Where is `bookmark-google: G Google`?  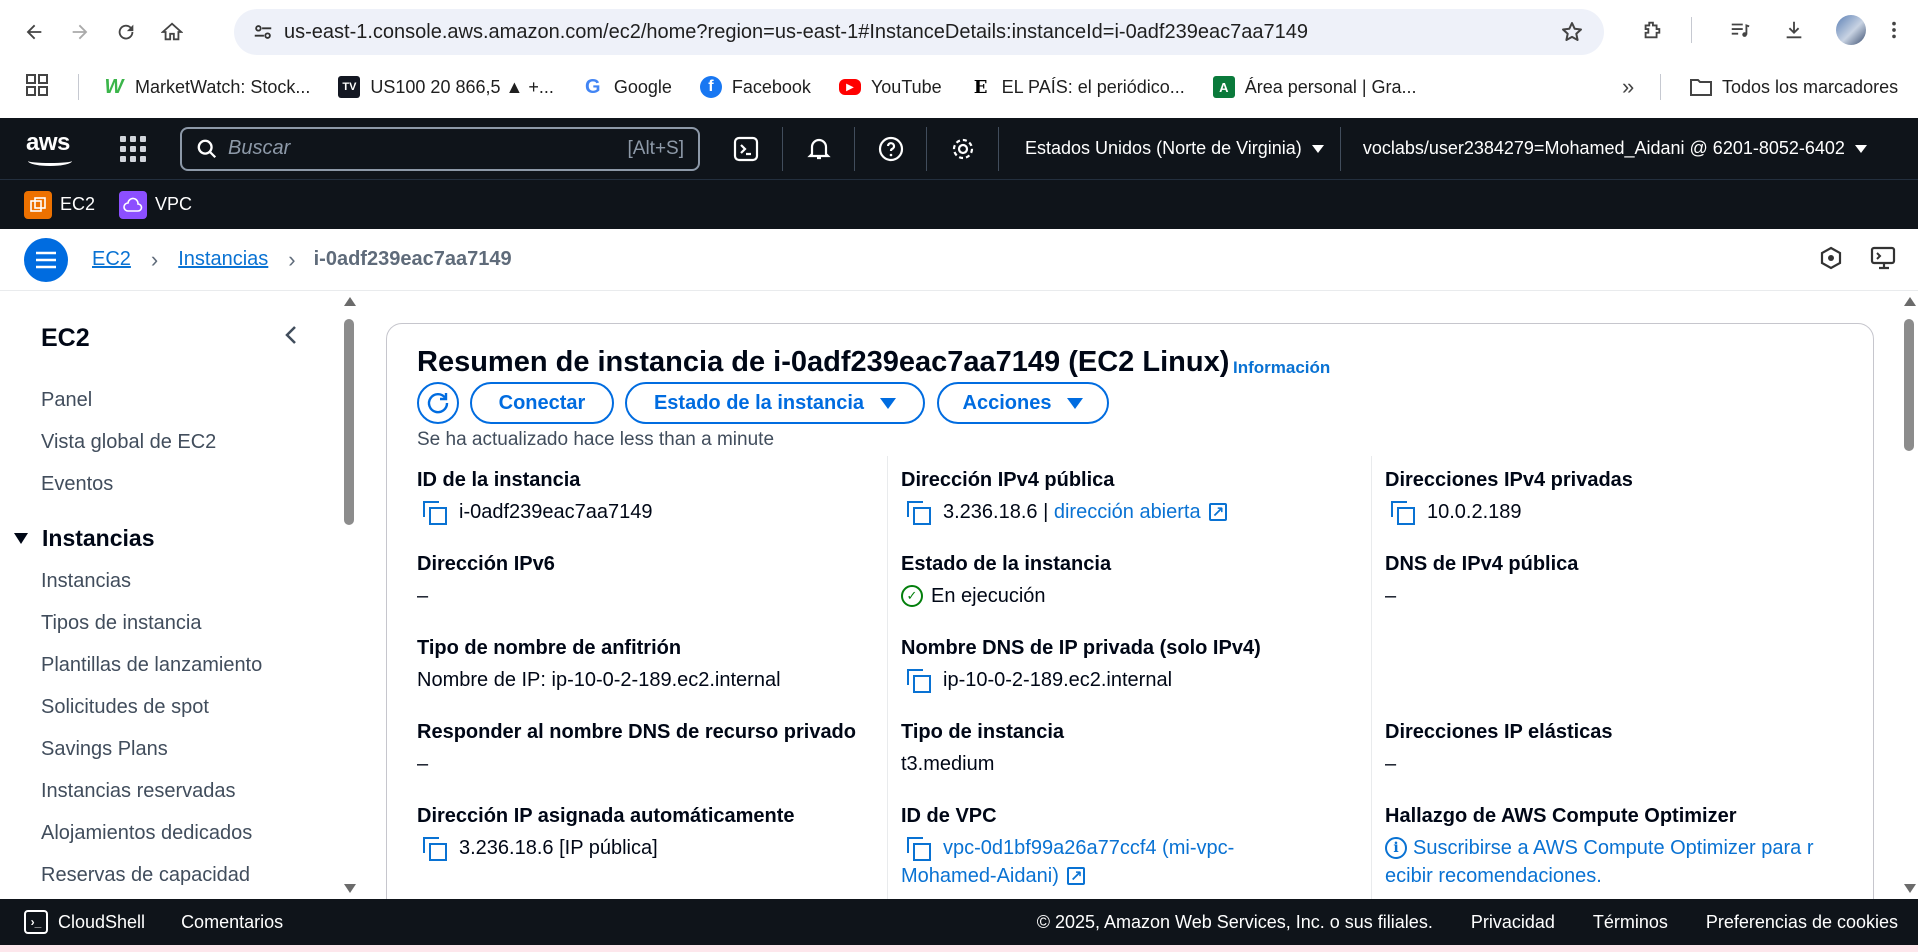 bookmark-google: G Google is located at coordinates (627, 87).